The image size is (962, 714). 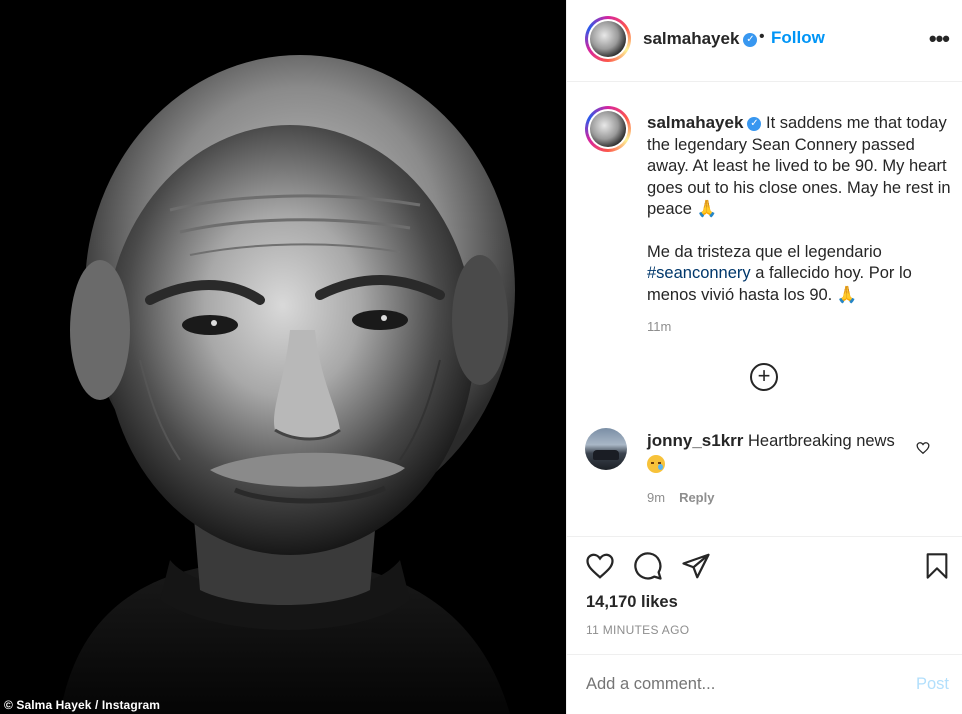 I want to click on post-header: salmahayek ✓ • Follow •••, so click(x=764, y=41).